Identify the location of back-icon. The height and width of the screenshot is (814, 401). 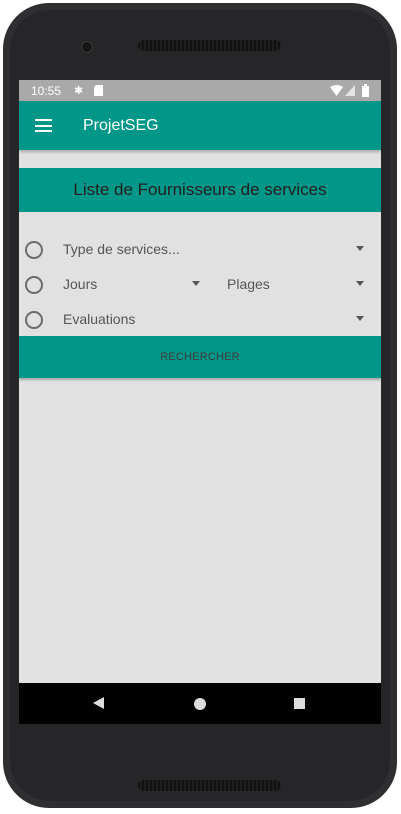
(98, 703).